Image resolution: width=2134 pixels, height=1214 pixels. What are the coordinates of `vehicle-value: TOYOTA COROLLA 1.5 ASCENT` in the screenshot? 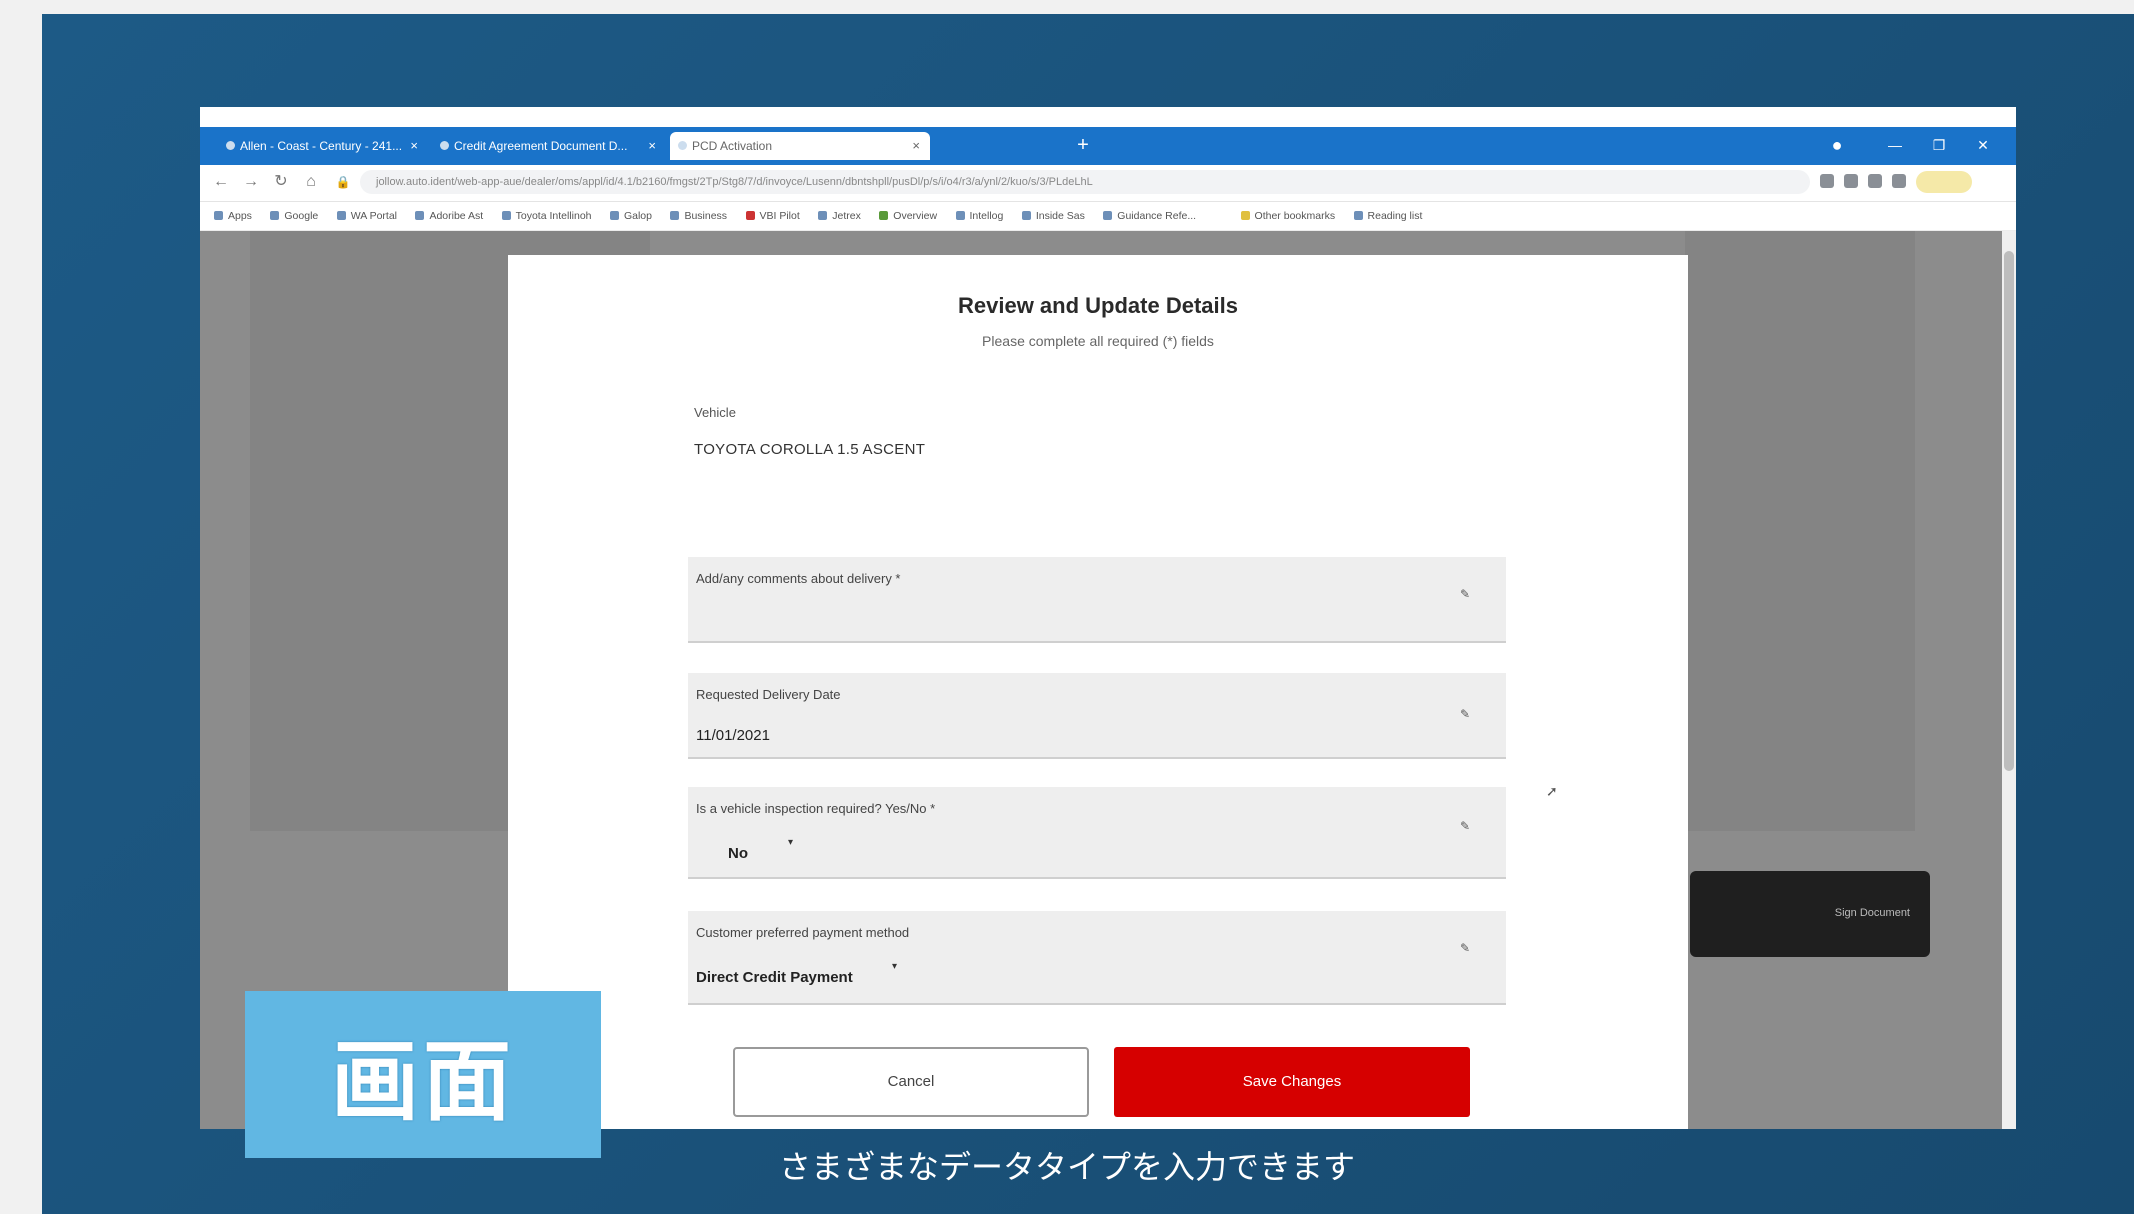 It's located at (810, 449).